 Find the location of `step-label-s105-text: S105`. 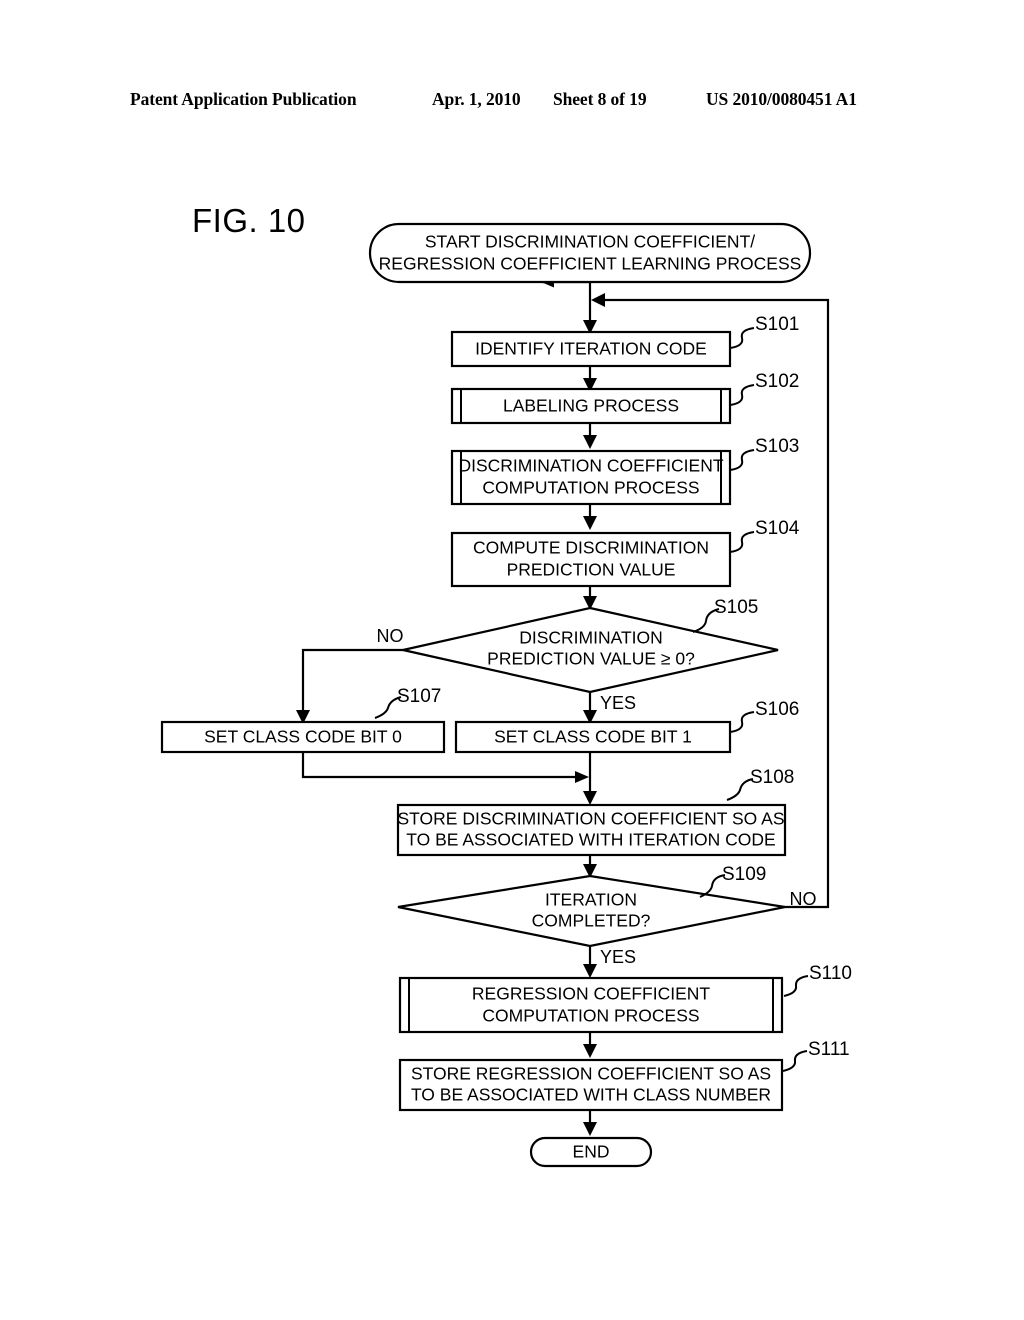

step-label-s105-text: S105 is located at coordinates (736, 607).